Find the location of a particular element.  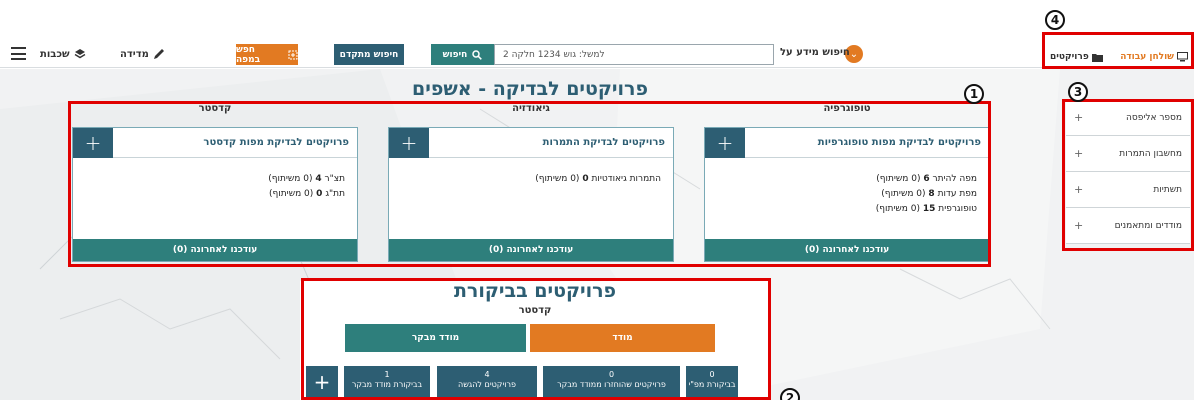

layers-label: שכבות is located at coordinates (55, 54).